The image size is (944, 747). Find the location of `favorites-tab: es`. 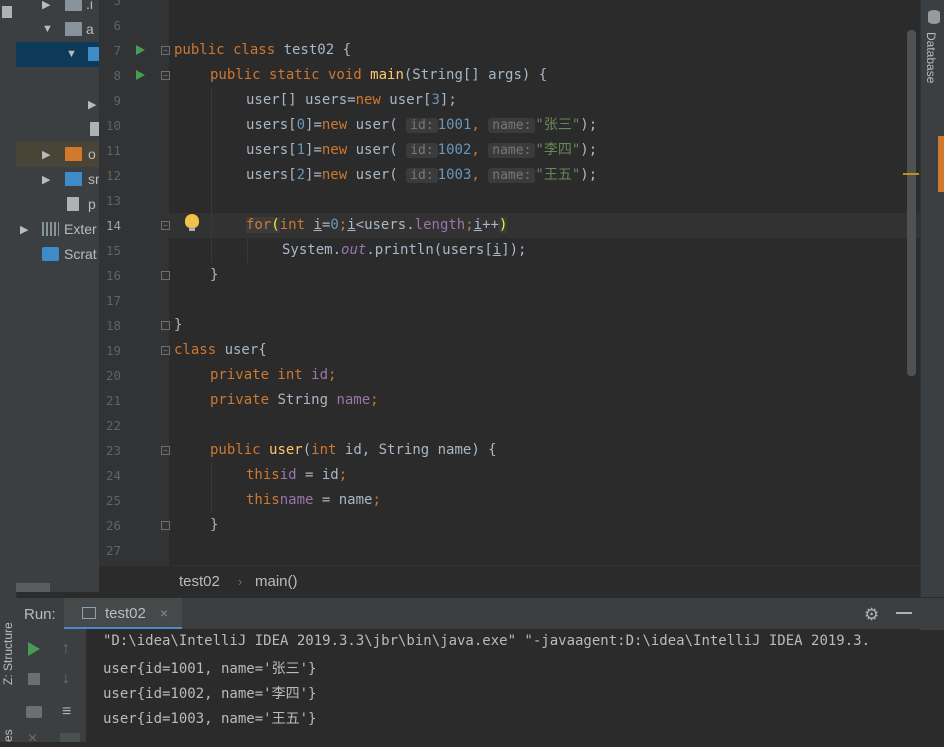

favorites-tab: es is located at coordinates (8, 732).